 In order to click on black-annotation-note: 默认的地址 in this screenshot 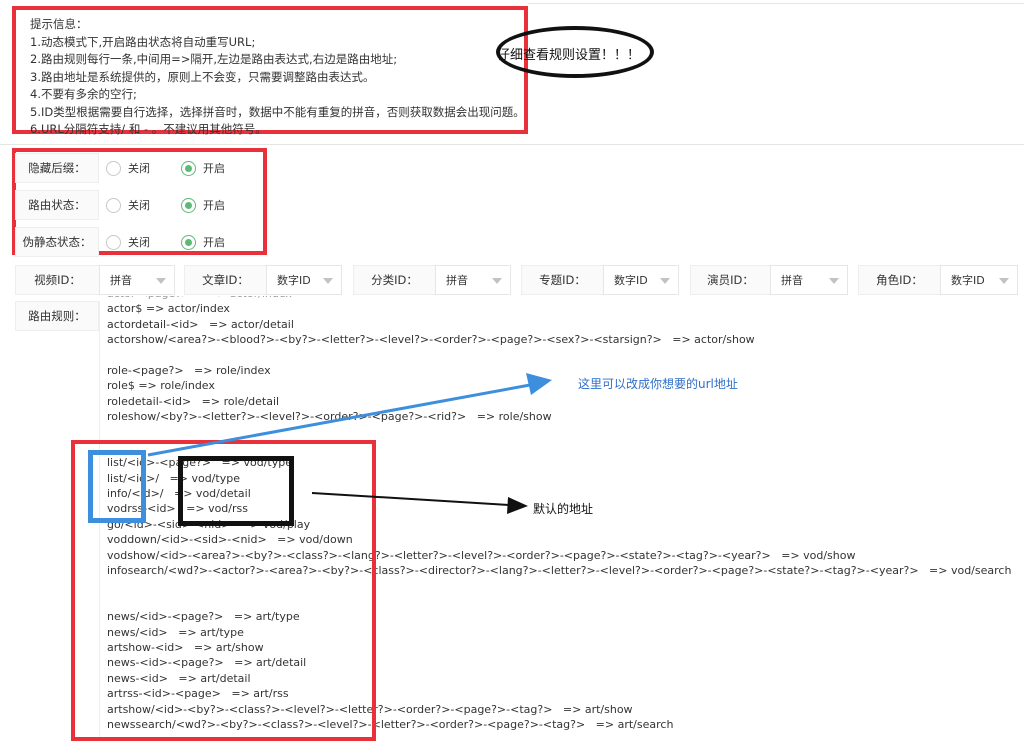, I will do `click(563, 509)`.